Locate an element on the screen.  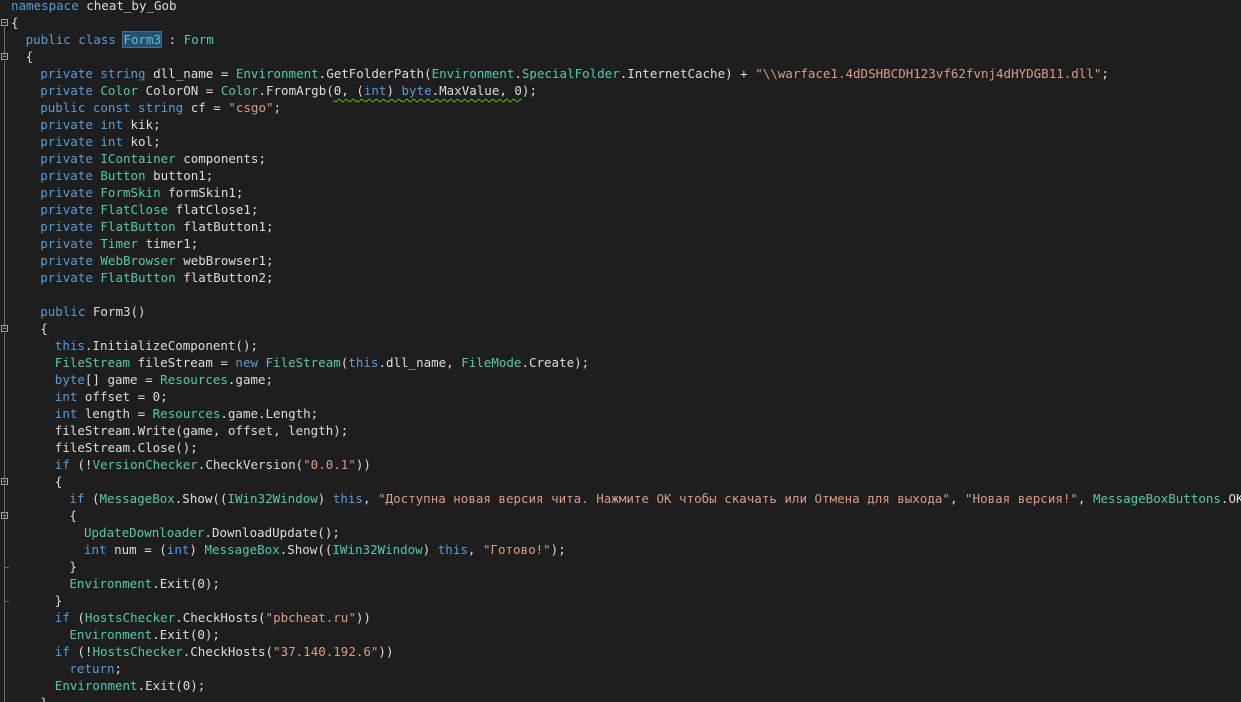
code-line: namespace cheat_by_Gob is located at coordinates (94, 7).